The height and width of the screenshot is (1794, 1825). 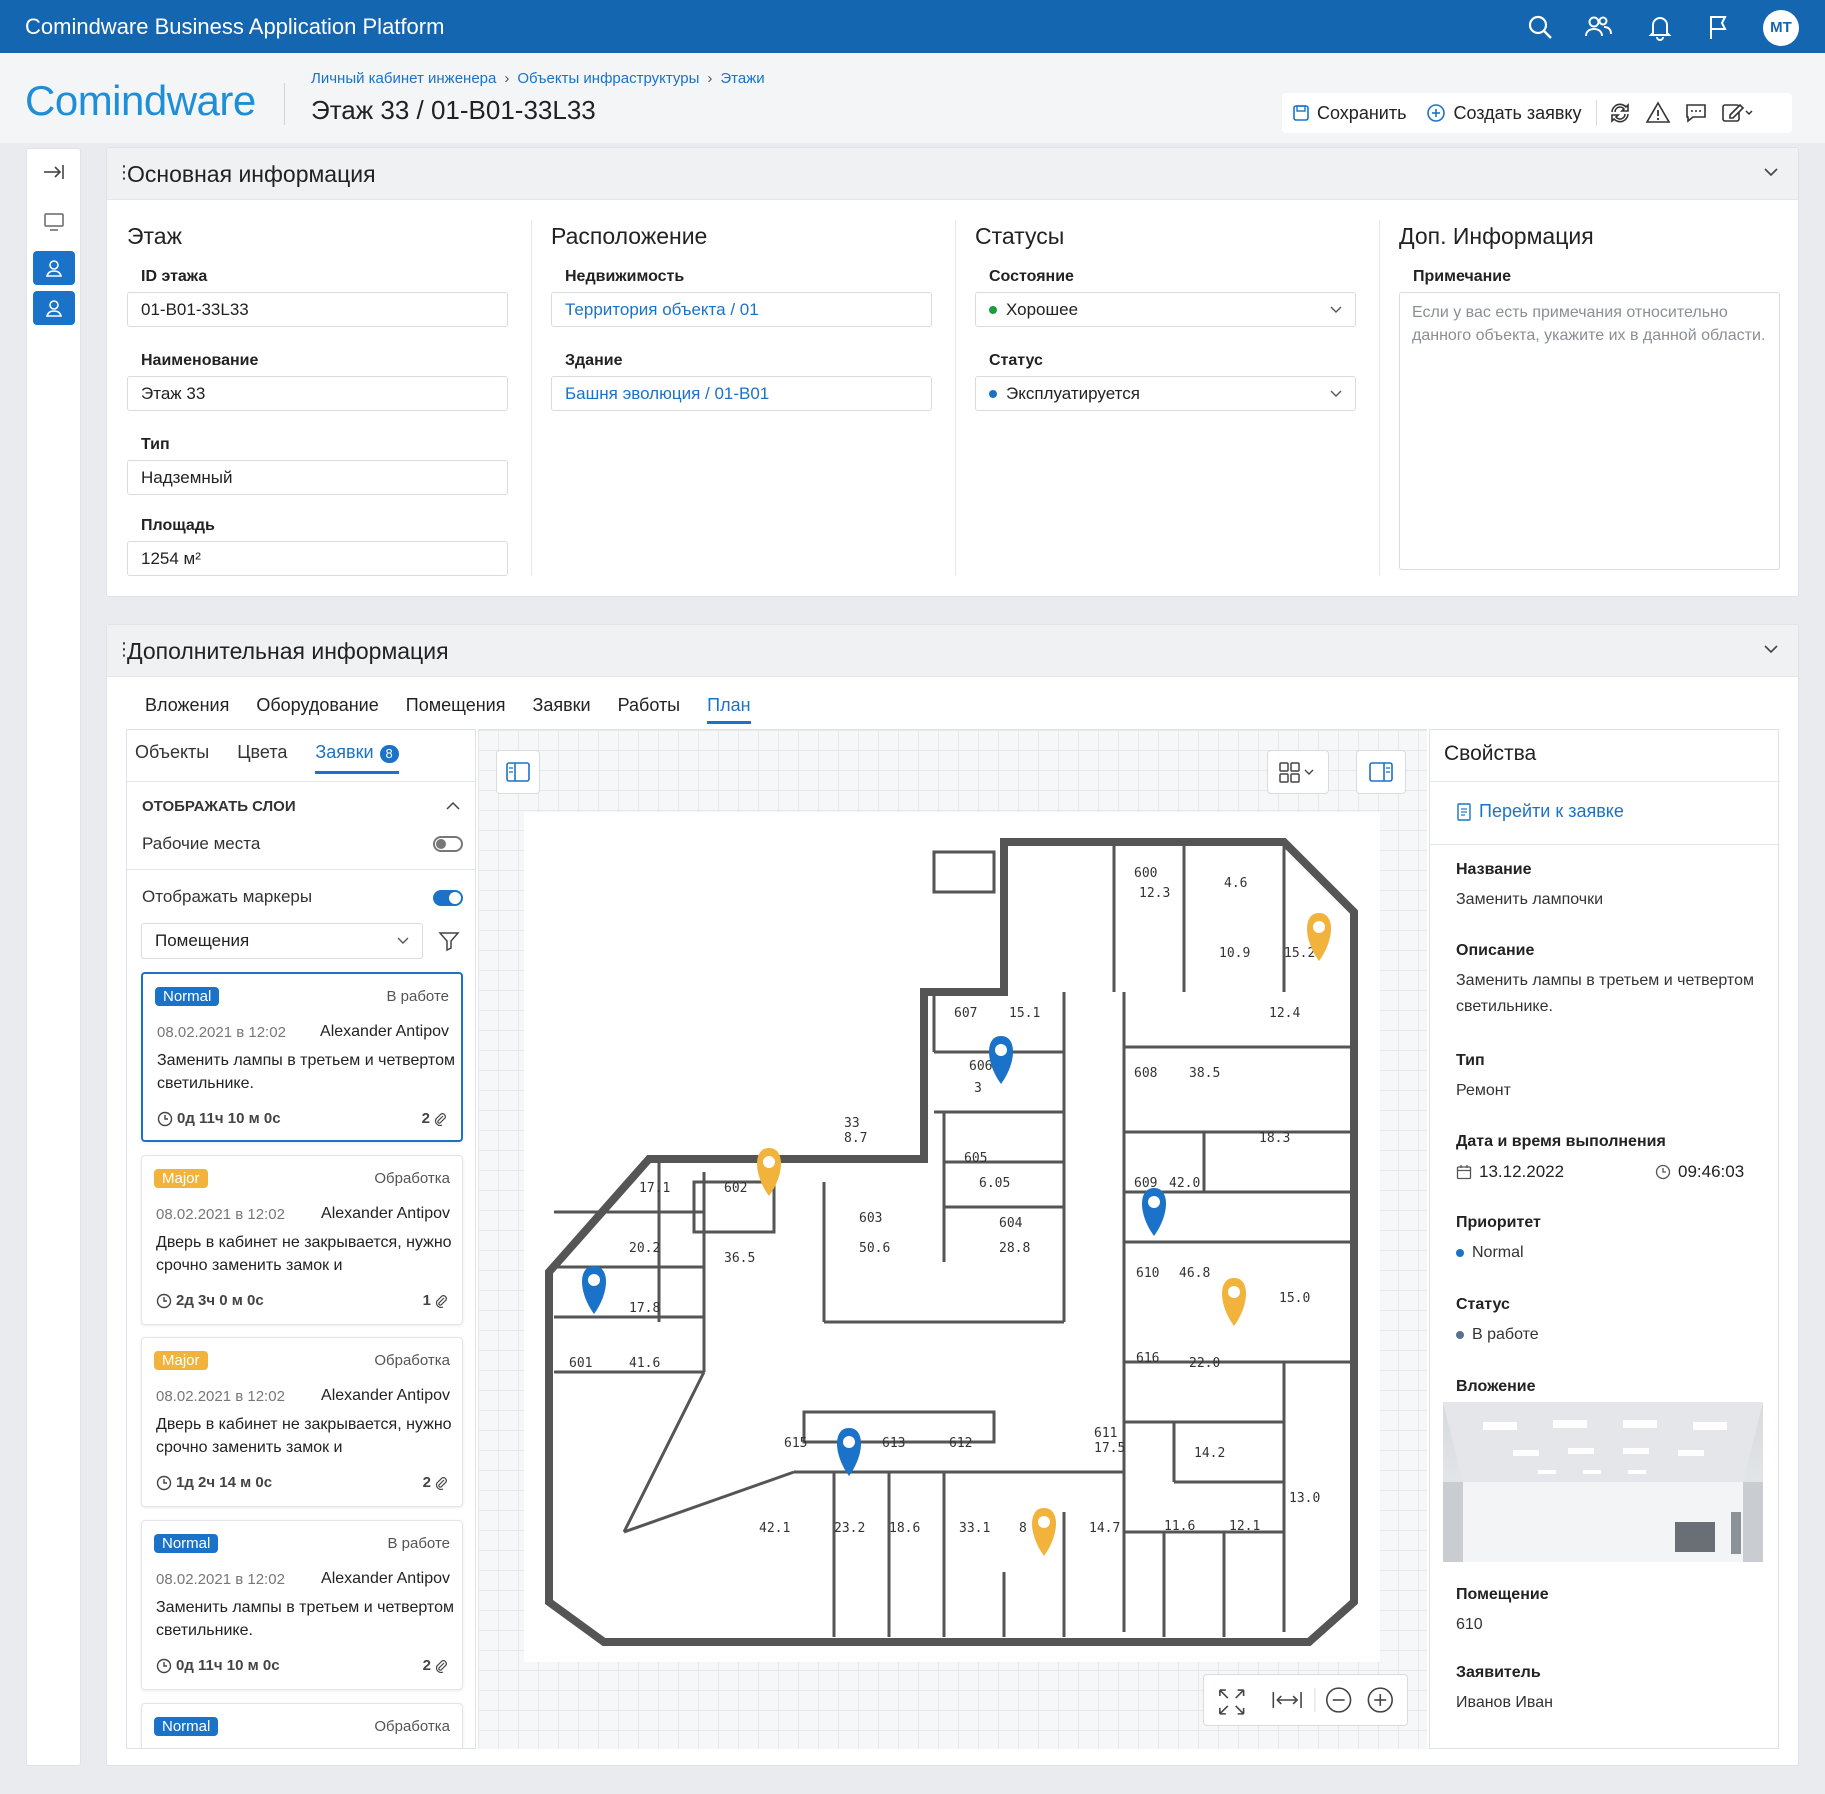 I want to click on floor-column-title: Этаж, so click(x=154, y=236).